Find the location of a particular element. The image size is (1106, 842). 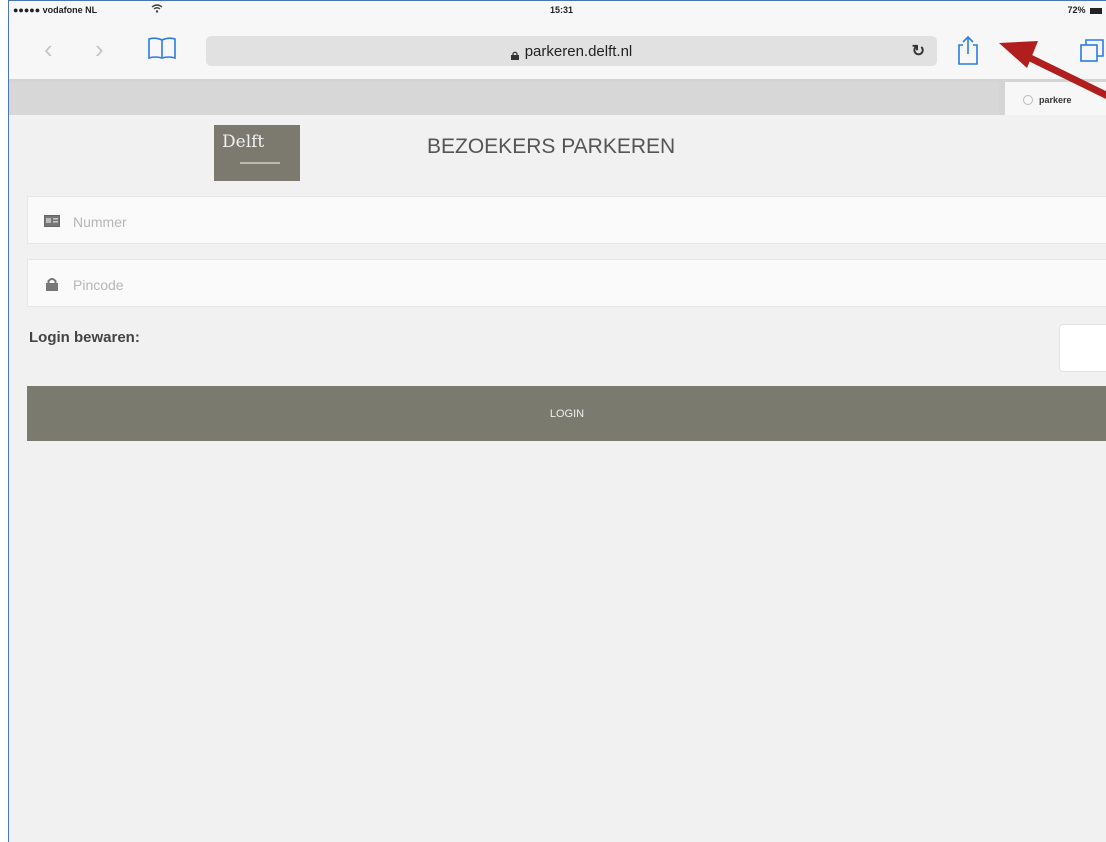

delft-logo: Delft is located at coordinates (257, 153).